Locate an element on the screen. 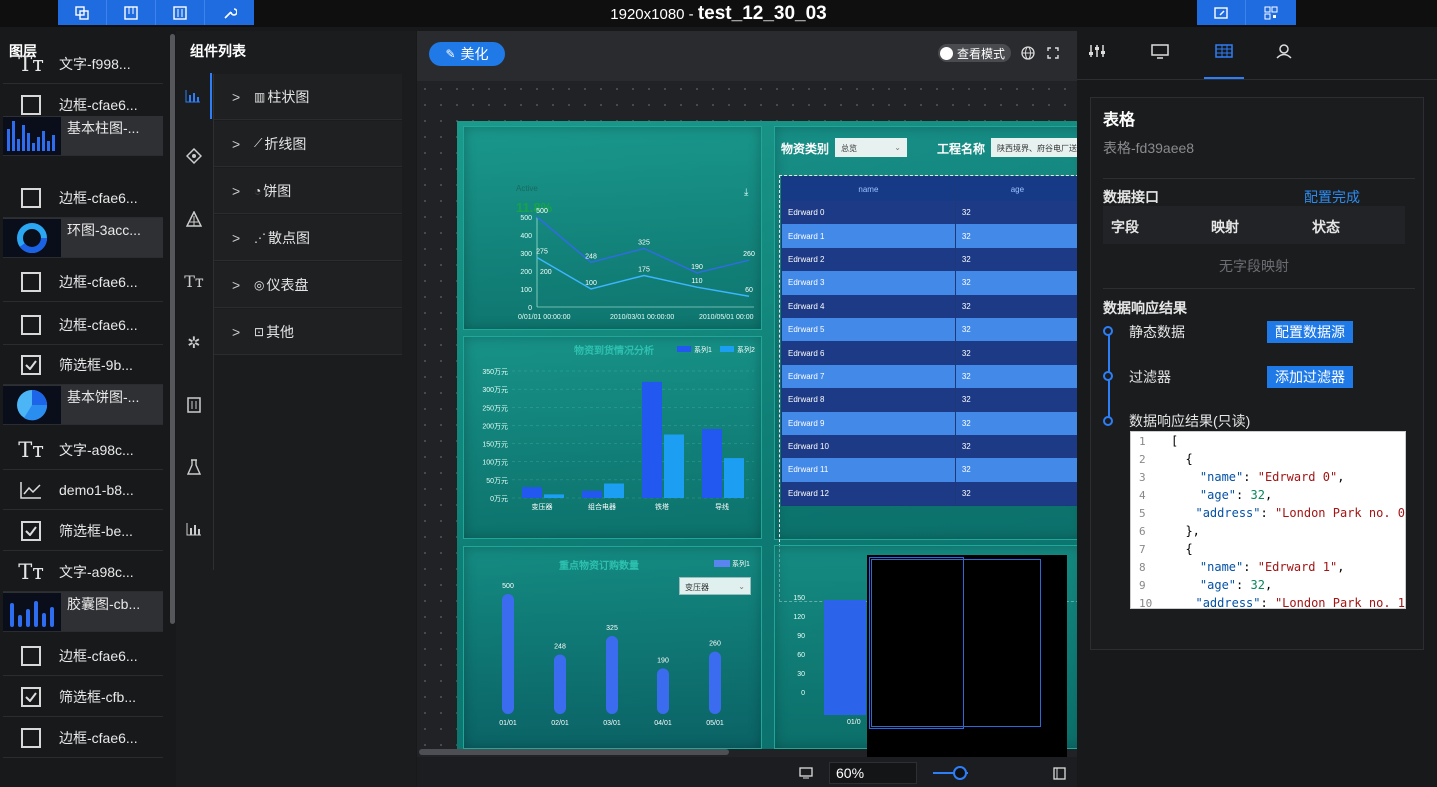 The image size is (1437, 787). tab-events is located at coordinates (1284, 58).